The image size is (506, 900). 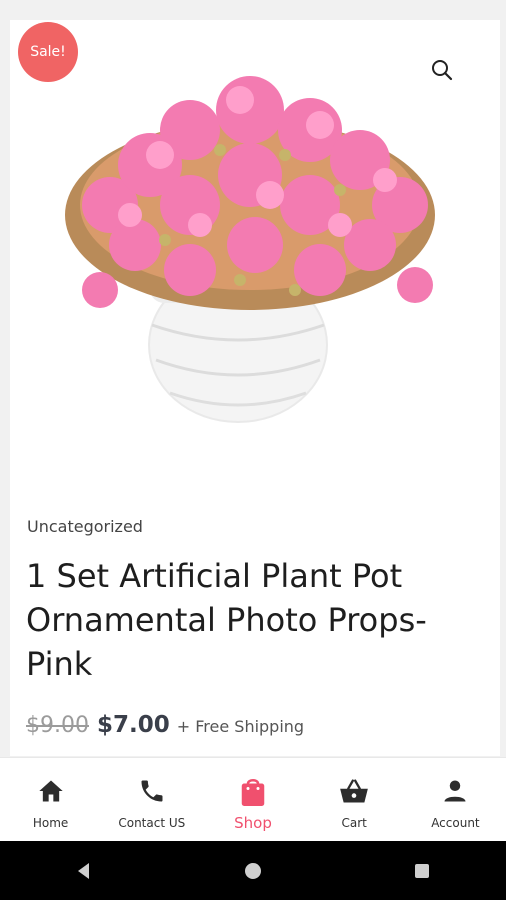 What do you see at coordinates (57, 725) in the screenshot?
I see `original-price: $9.00` at bounding box center [57, 725].